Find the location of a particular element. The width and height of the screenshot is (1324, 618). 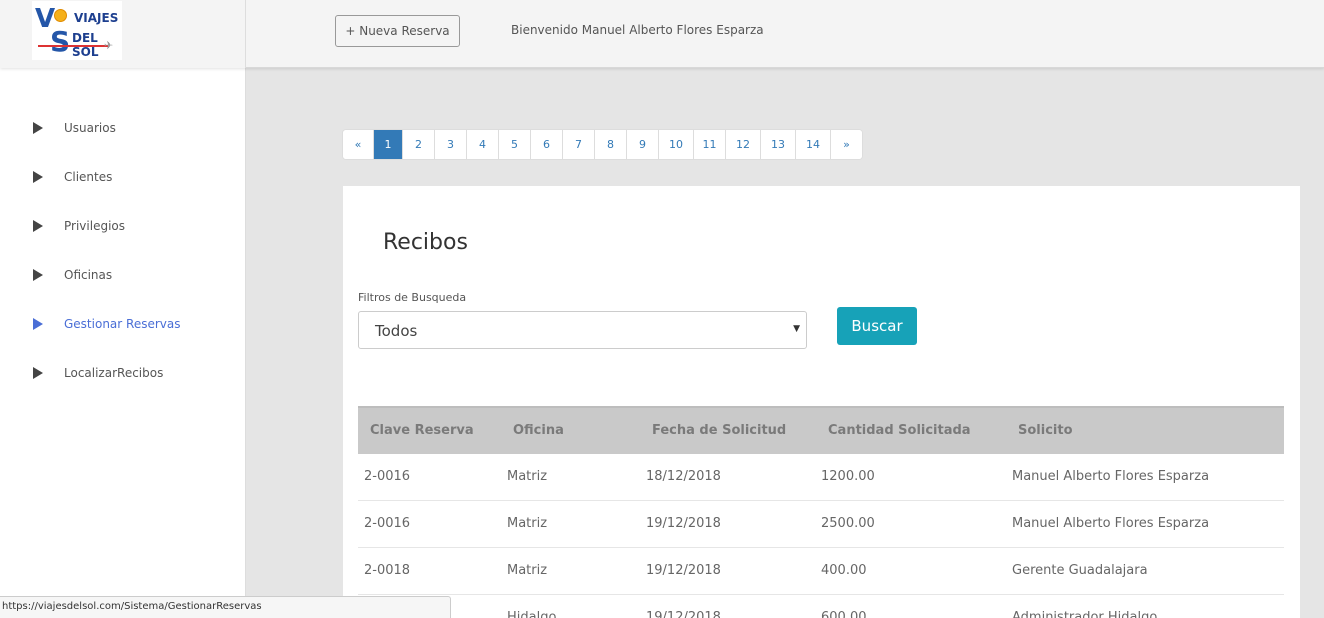

sidebar-item-gestionar-reservas: Gestionar Reservas is located at coordinates (123, 324).